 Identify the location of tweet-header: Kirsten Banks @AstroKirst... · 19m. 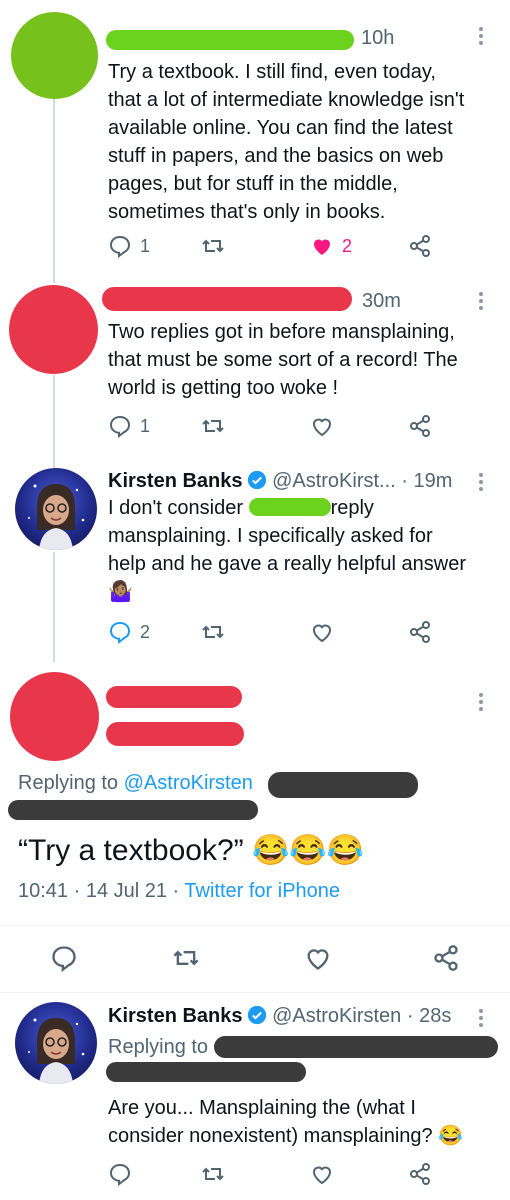
(280, 481).